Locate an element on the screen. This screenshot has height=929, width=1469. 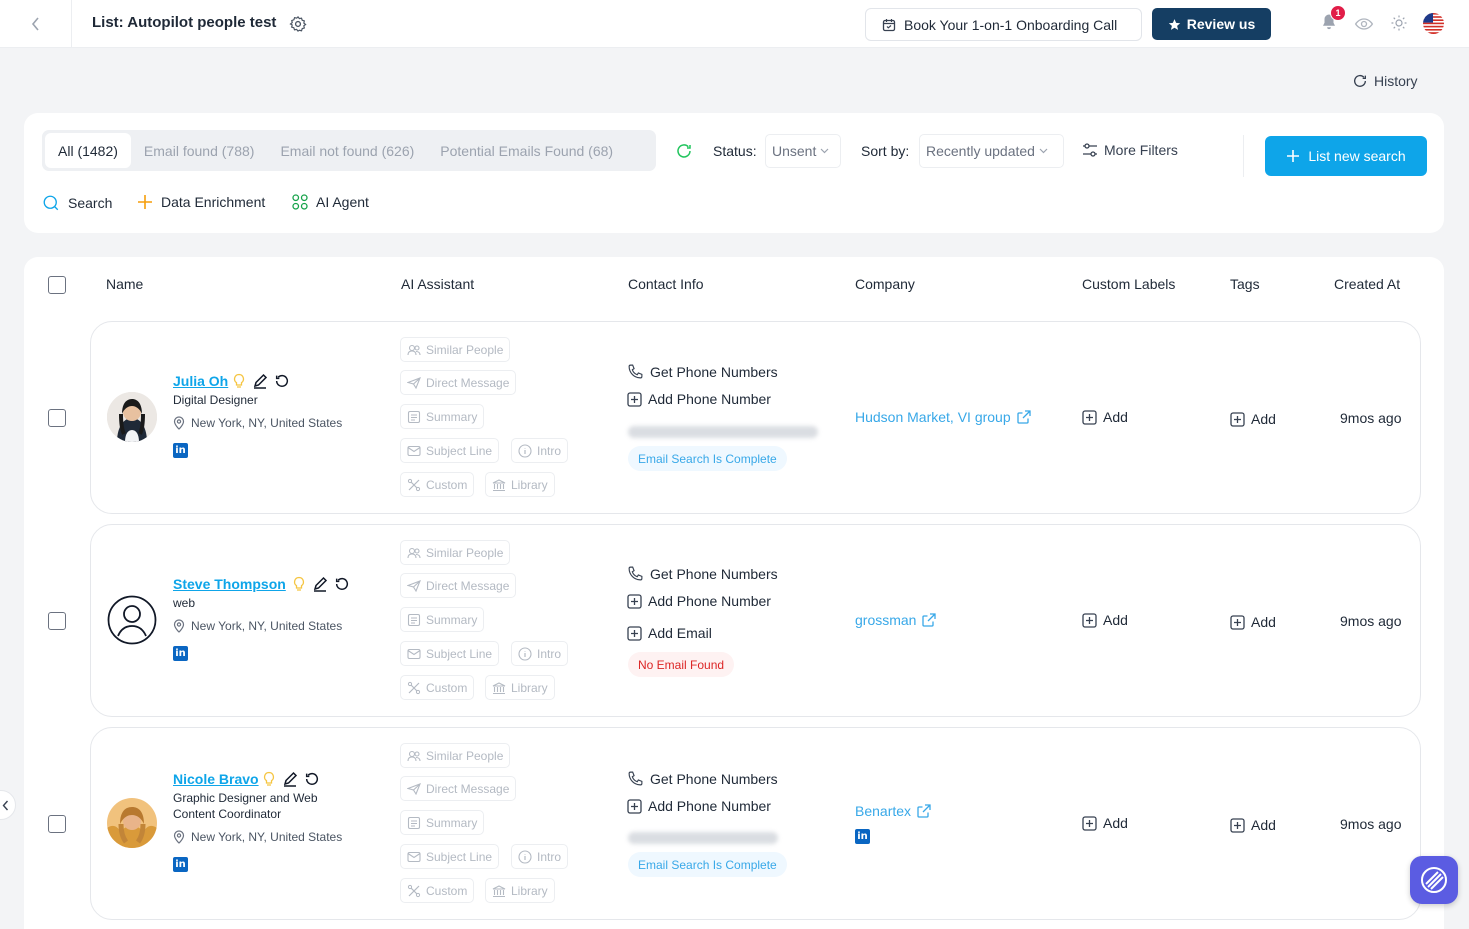
ai-agent-button: AI Agent is located at coordinates (330, 202).